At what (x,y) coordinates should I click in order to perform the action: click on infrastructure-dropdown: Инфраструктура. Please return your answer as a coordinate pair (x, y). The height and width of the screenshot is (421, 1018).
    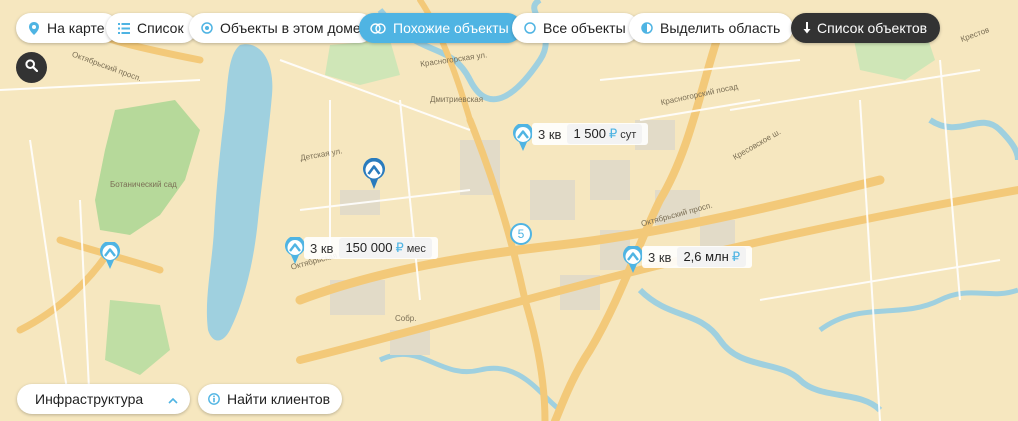
    Looking at the image, I should click on (103, 399).